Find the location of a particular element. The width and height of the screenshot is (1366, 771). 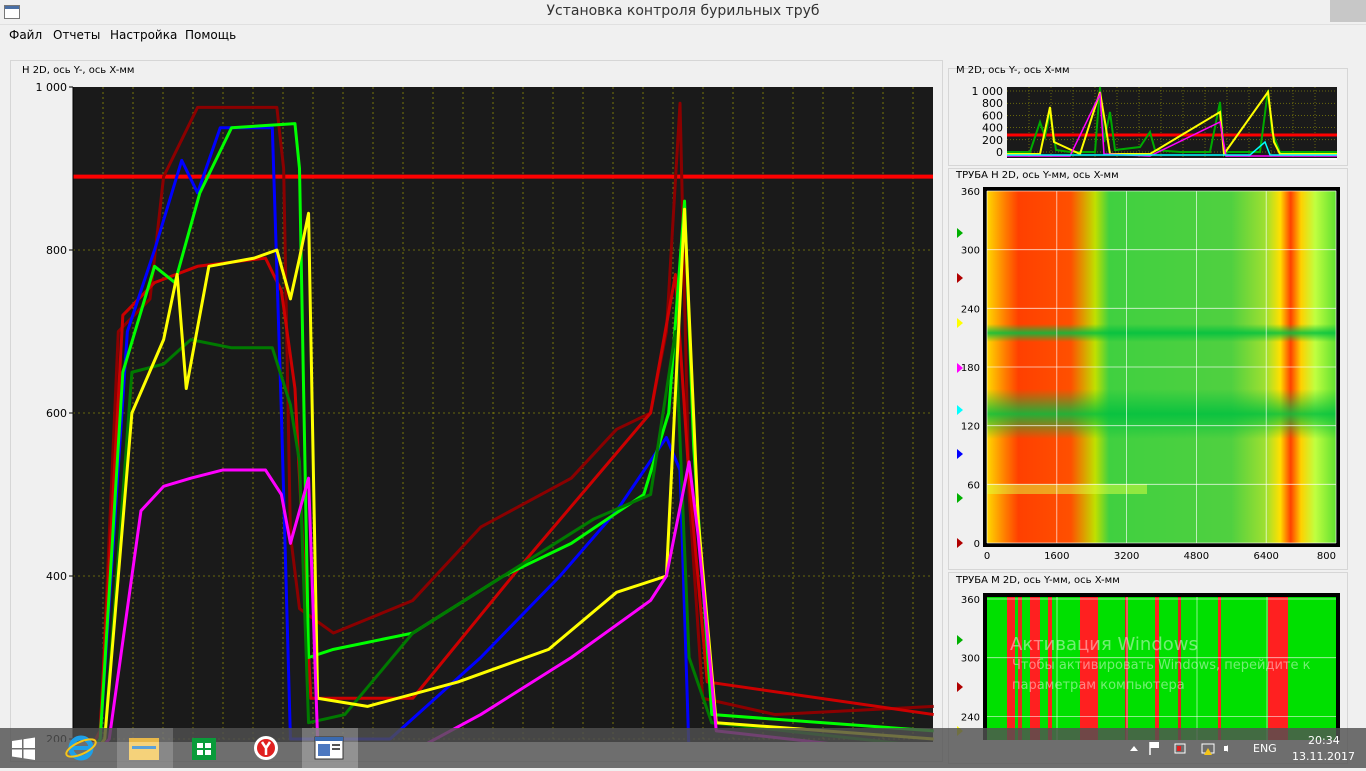

pipeh-y-tick-label: 240 is located at coordinates (970, 309).